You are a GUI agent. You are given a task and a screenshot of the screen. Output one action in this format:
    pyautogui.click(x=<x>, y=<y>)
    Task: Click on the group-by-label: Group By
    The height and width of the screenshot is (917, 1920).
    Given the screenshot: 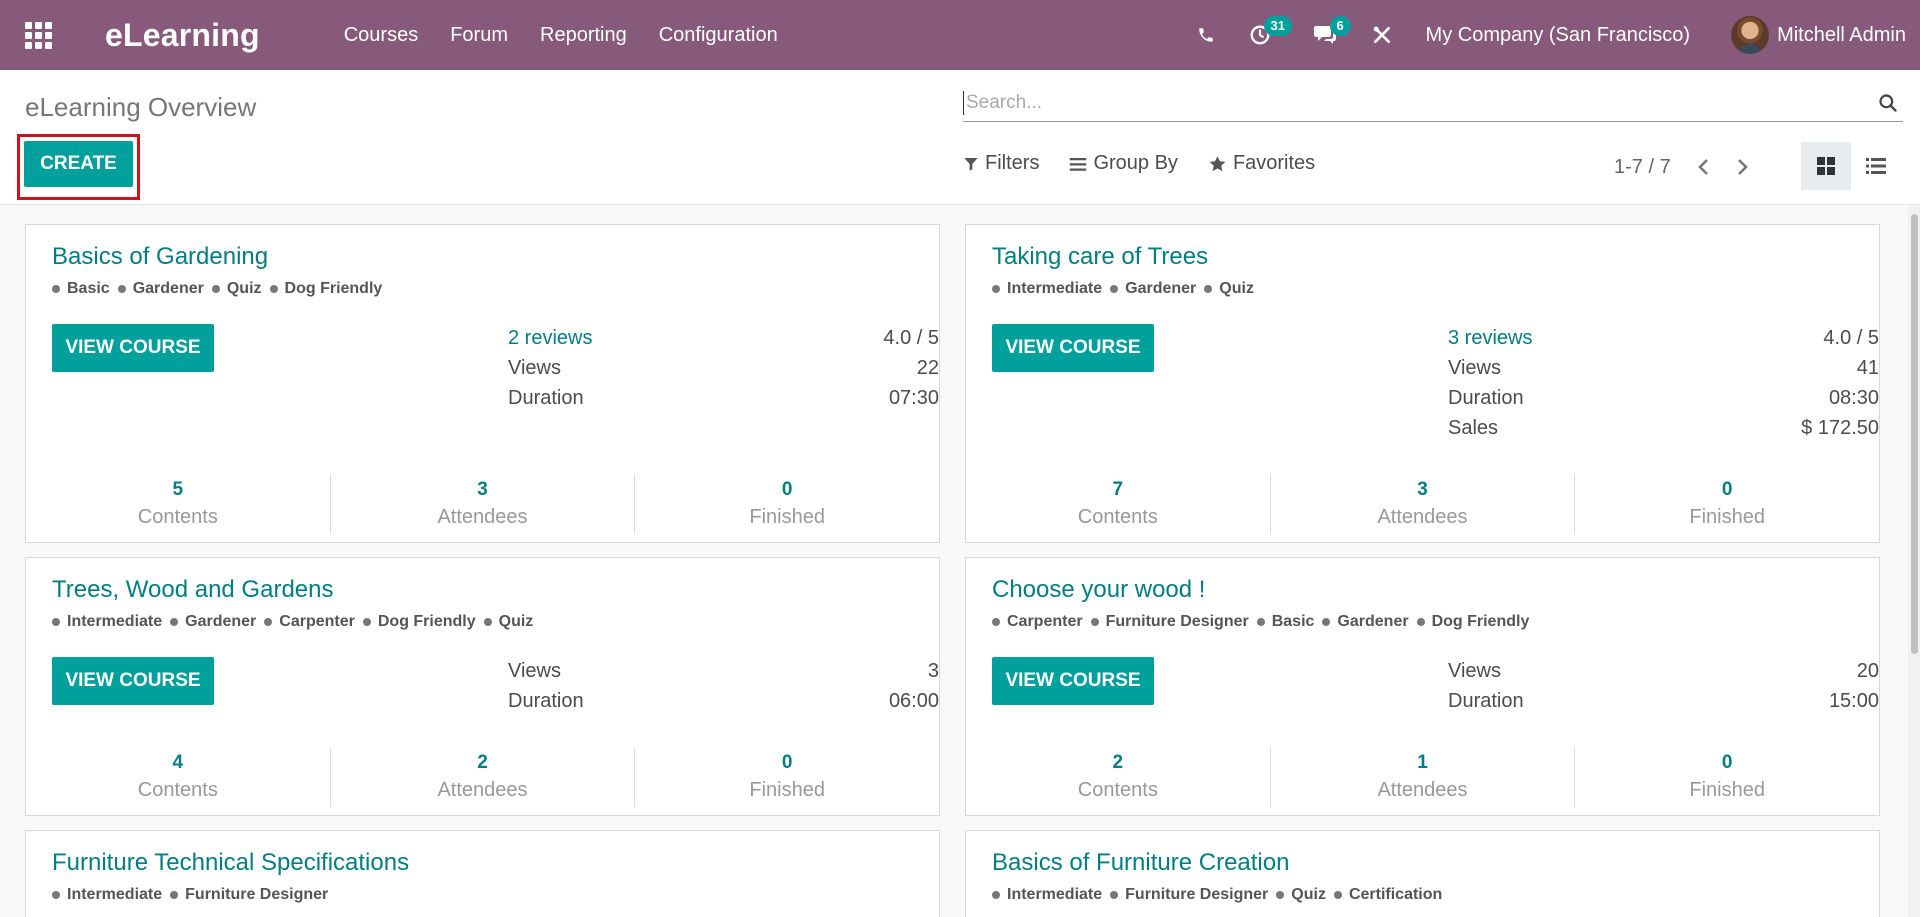 What is the action you would take?
    pyautogui.click(x=1135, y=163)
    